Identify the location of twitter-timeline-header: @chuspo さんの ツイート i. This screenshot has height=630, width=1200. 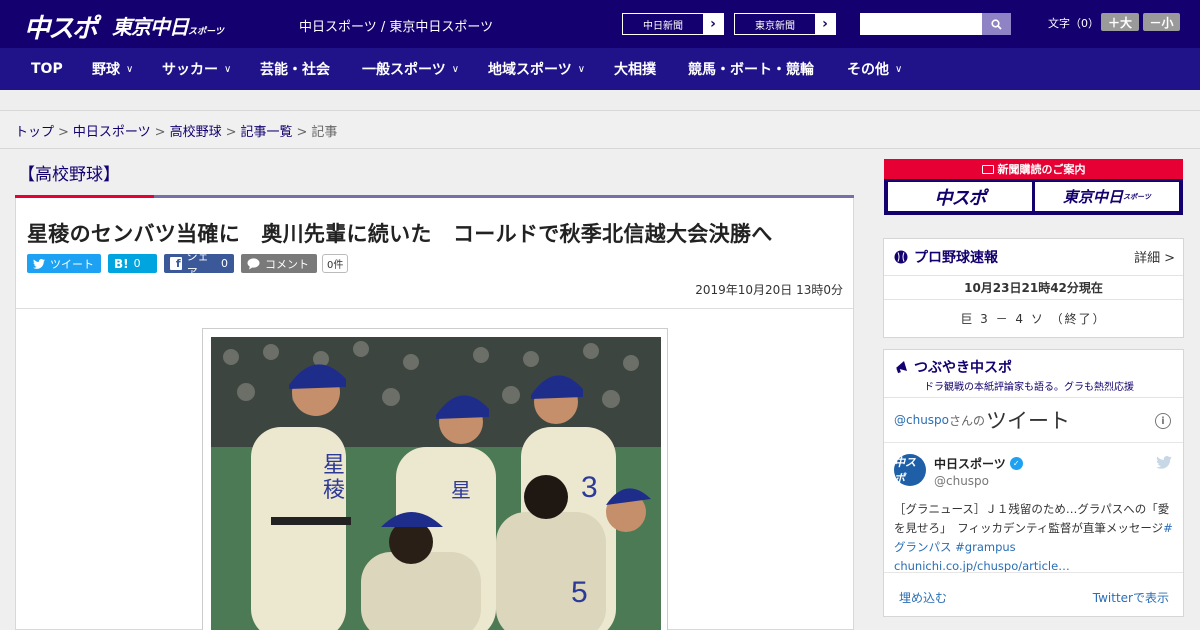
(1033, 420).